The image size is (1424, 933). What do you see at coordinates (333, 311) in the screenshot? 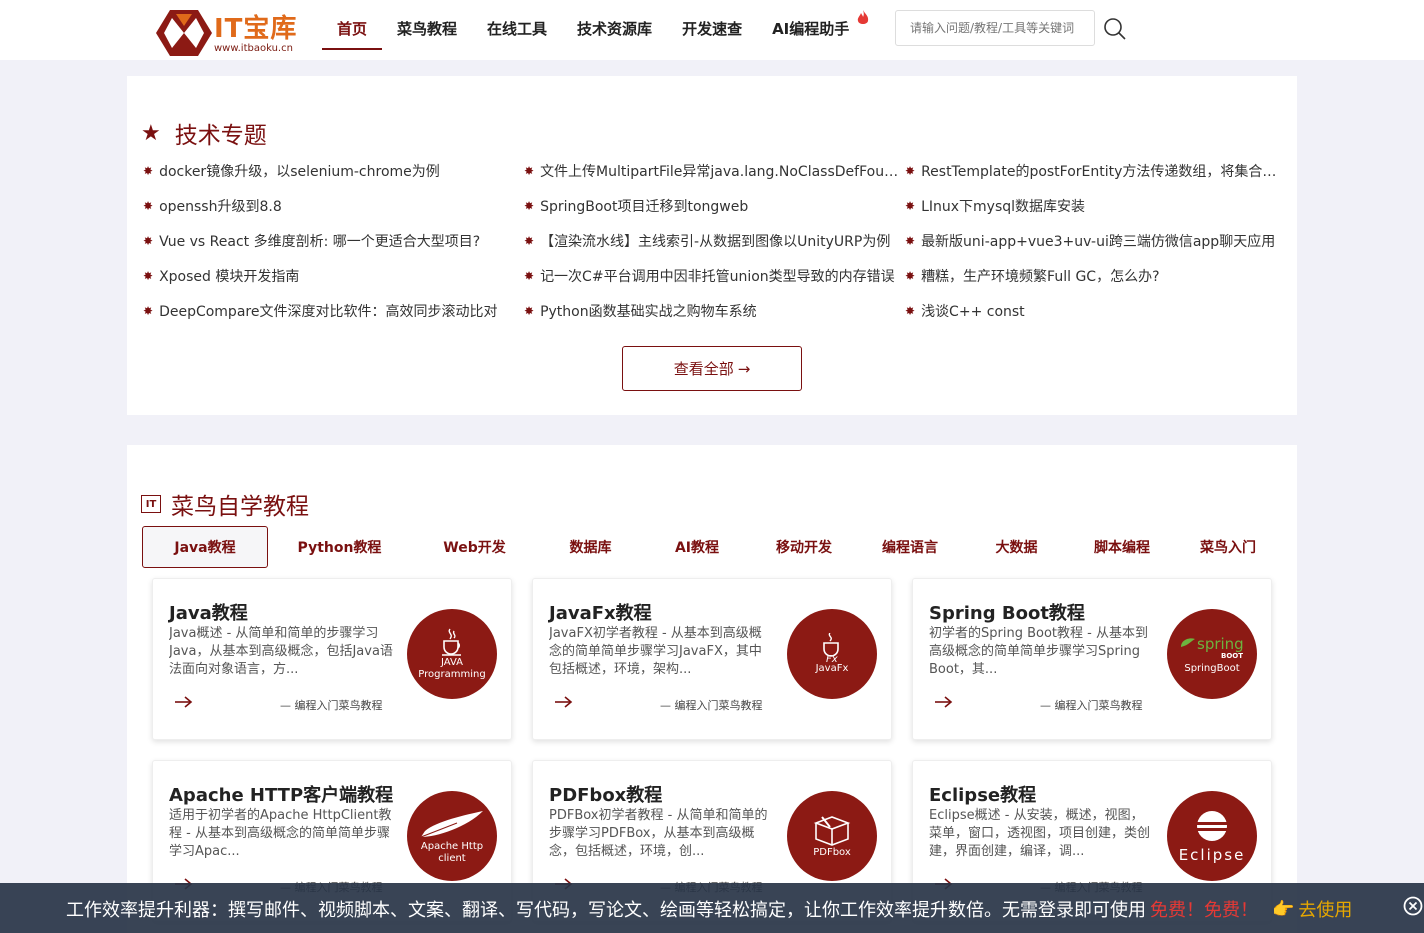
I see `topic-link: ✸ DeepCompare文件深度对比软件：高效同步滚动比对` at bounding box center [333, 311].